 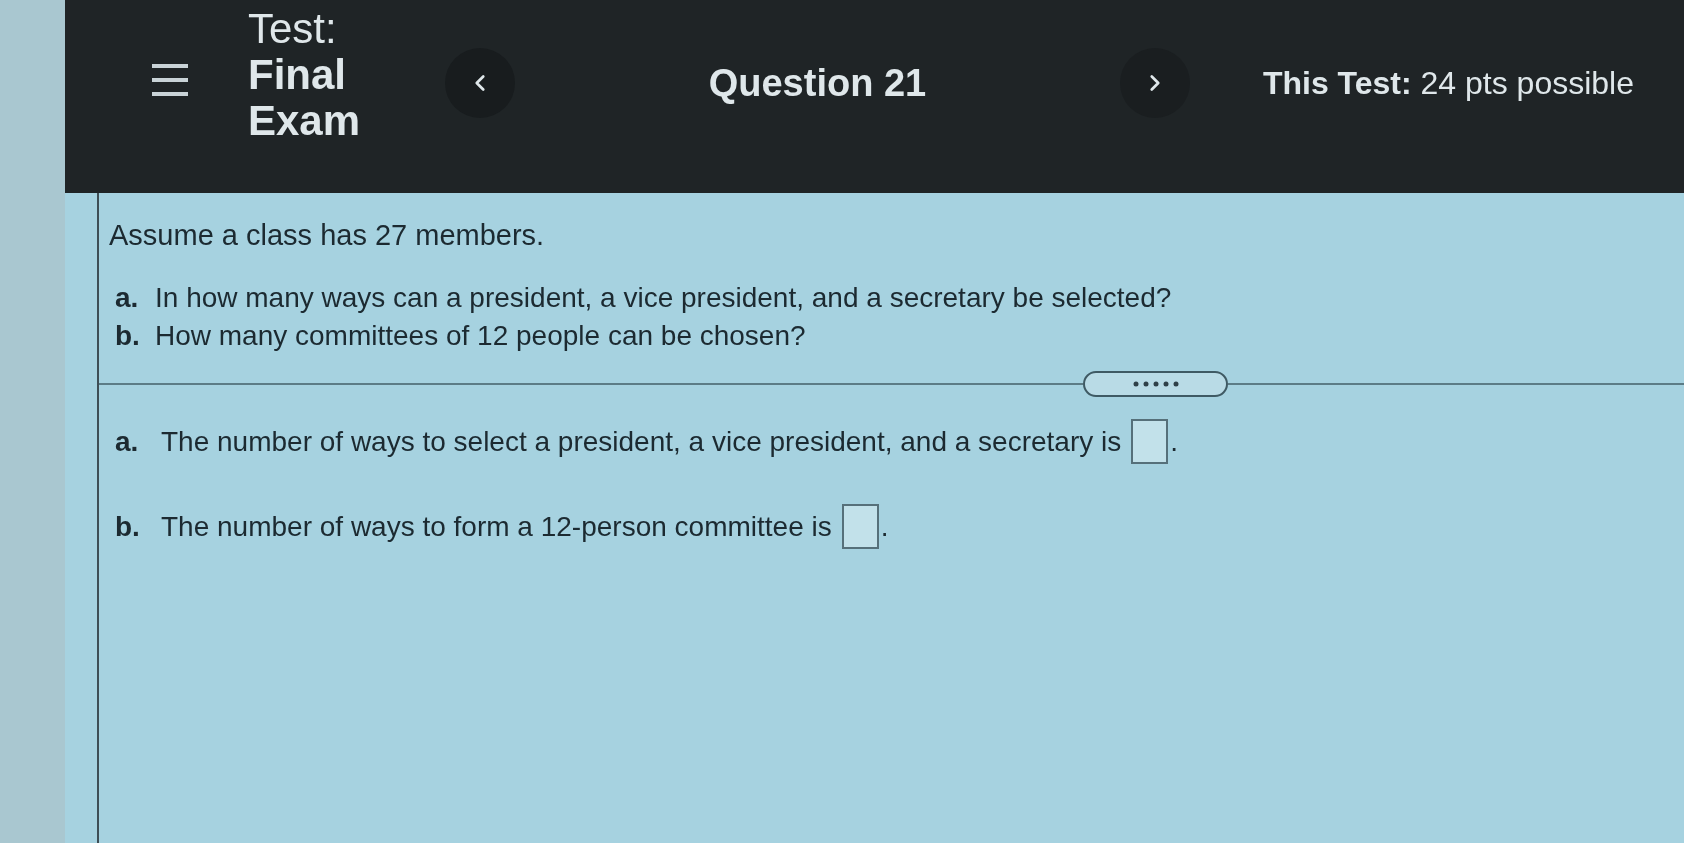 What do you see at coordinates (641, 441) in the screenshot?
I see `answer-text: The number of ways to select a president, a vice president, and a secretary is` at bounding box center [641, 441].